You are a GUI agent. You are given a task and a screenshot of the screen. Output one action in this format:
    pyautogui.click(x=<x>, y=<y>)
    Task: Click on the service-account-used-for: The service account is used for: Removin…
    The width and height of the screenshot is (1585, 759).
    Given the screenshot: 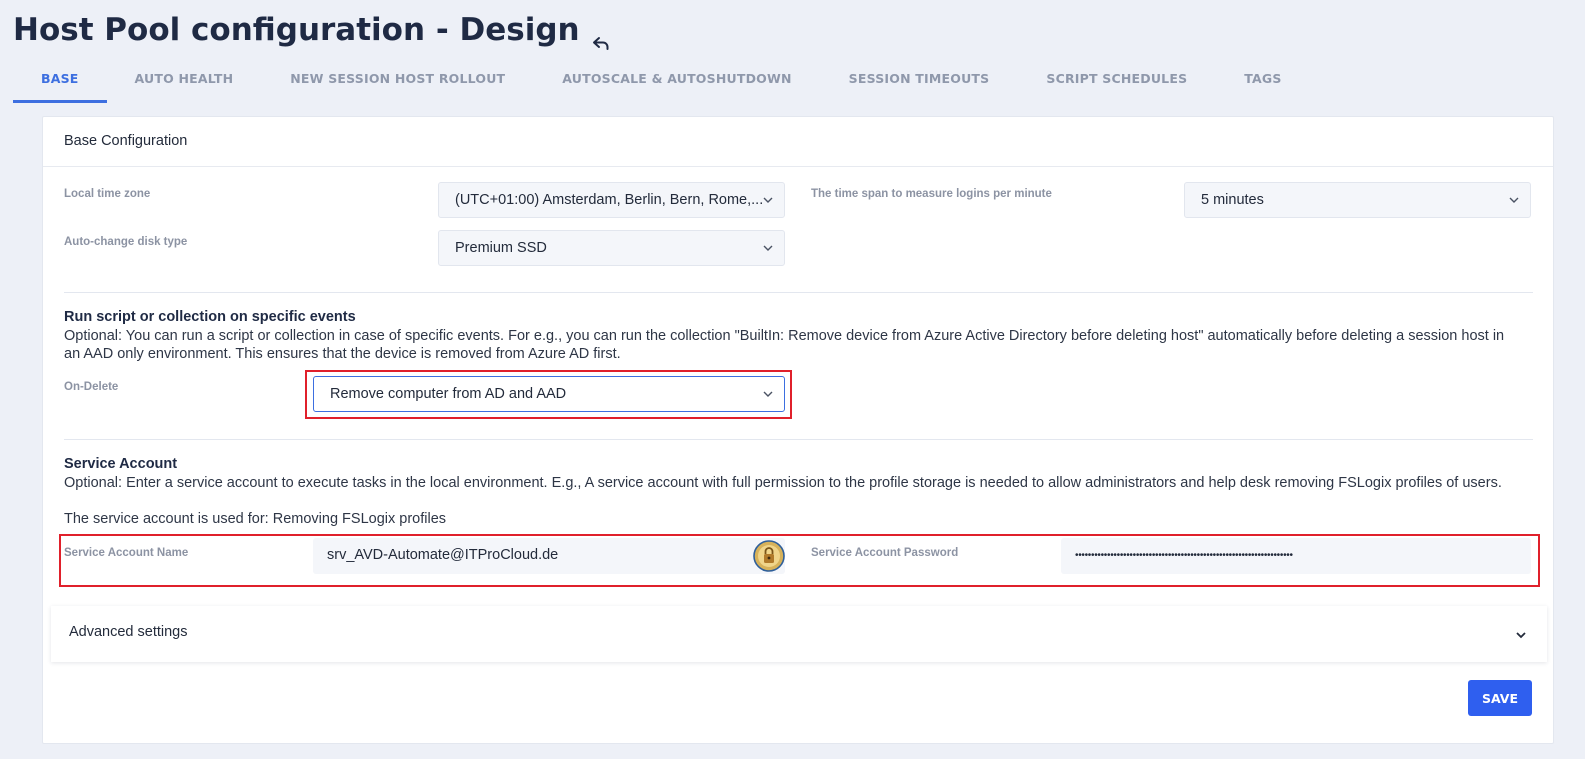 What is the action you would take?
    pyautogui.click(x=255, y=519)
    